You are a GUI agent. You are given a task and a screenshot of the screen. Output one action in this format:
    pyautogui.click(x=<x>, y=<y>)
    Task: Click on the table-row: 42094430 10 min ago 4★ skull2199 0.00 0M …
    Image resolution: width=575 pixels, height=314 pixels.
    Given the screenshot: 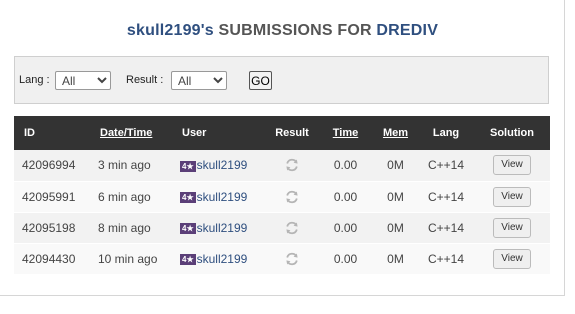 What is the action you would take?
    pyautogui.click(x=282, y=258)
    